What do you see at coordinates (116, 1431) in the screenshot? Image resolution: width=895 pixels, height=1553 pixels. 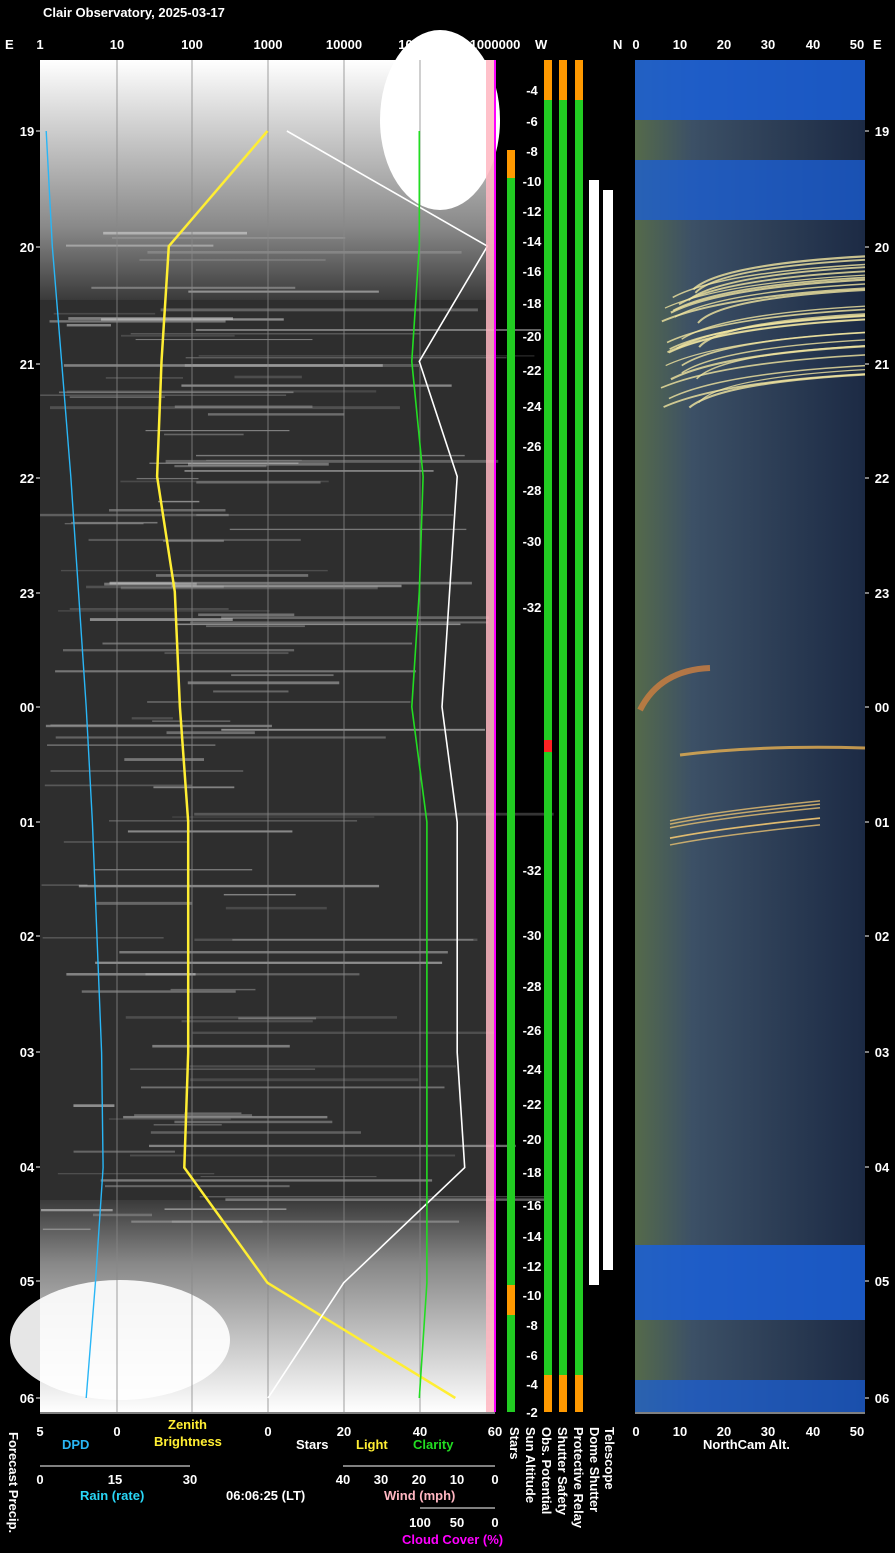 I see `dpd-tick: 0` at bounding box center [116, 1431].